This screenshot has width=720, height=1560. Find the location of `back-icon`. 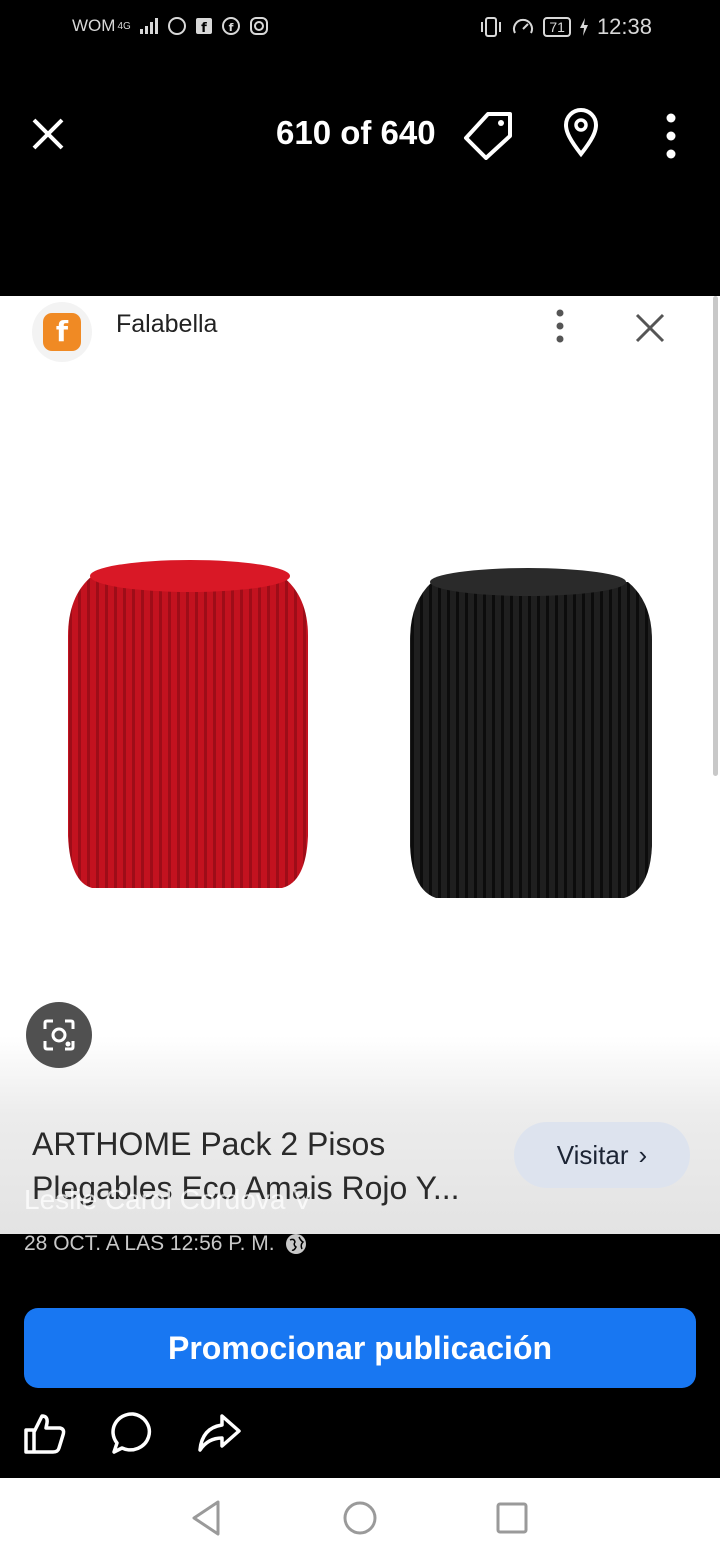

back-icon is located at coordinates (208, 1518).